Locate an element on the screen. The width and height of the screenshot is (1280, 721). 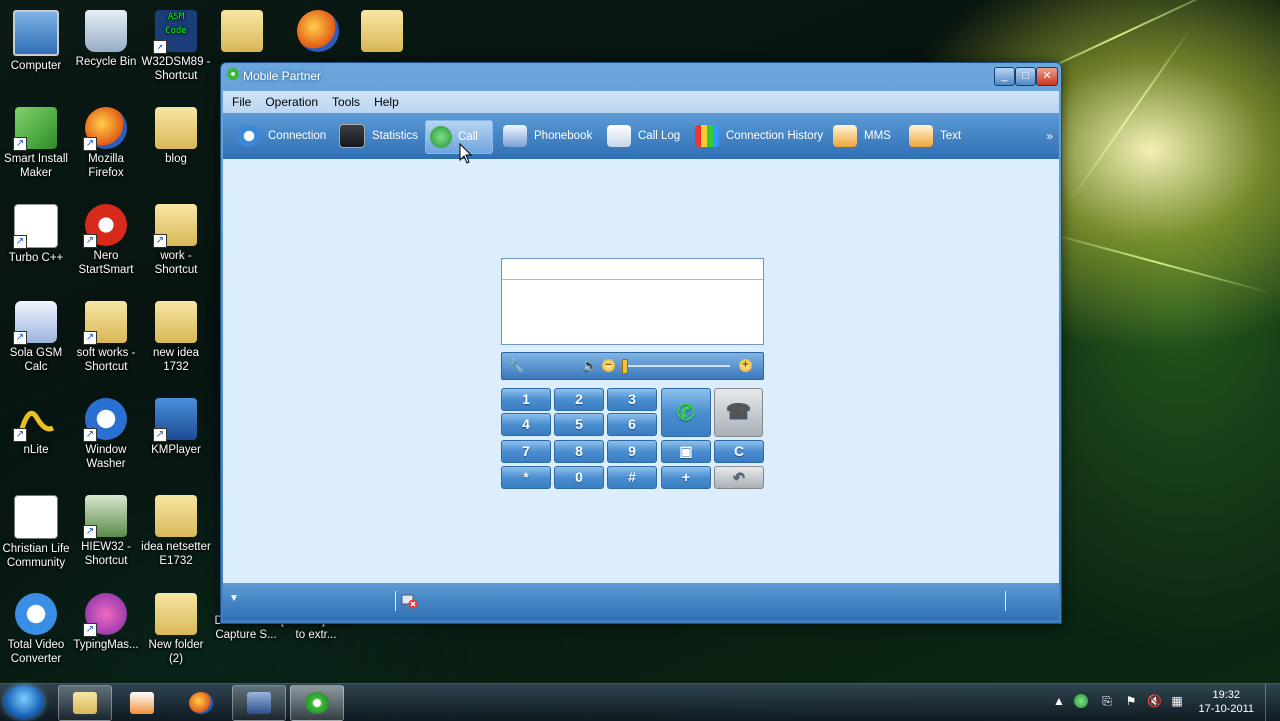
desktop-icon-folder-top is located at coordinates (242, 29).